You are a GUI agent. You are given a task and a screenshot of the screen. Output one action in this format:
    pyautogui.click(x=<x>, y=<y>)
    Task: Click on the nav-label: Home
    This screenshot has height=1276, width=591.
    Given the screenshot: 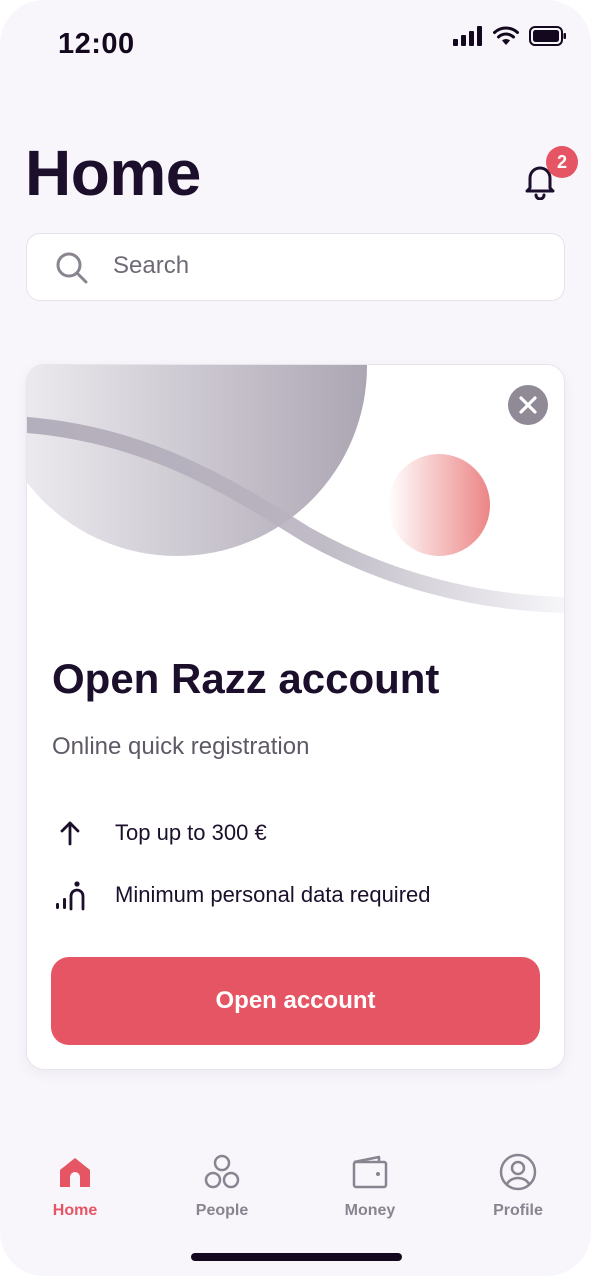 What is the action you would take?
    pyautogui.click(x=75, y=1210)
    